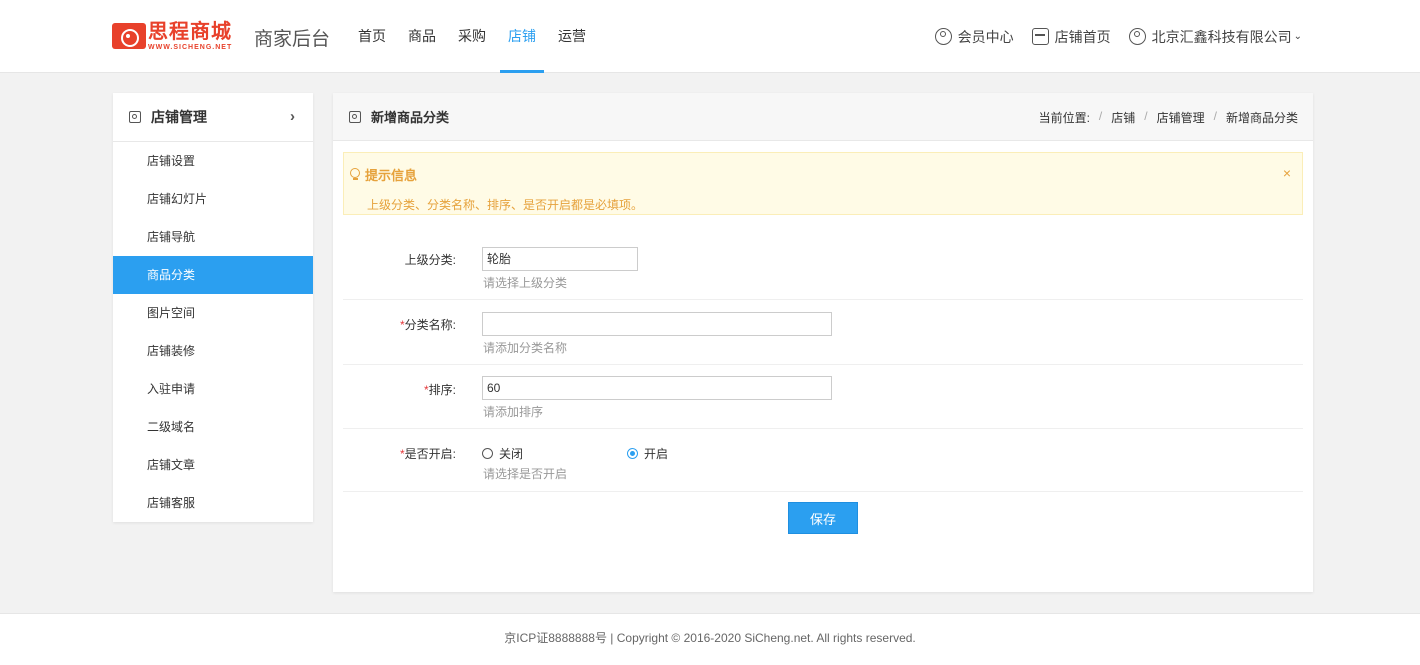 This screenshot has width=1420, height=665. I want to click on sidebar-item-subdomain: 二级域名, so click(213, 427).